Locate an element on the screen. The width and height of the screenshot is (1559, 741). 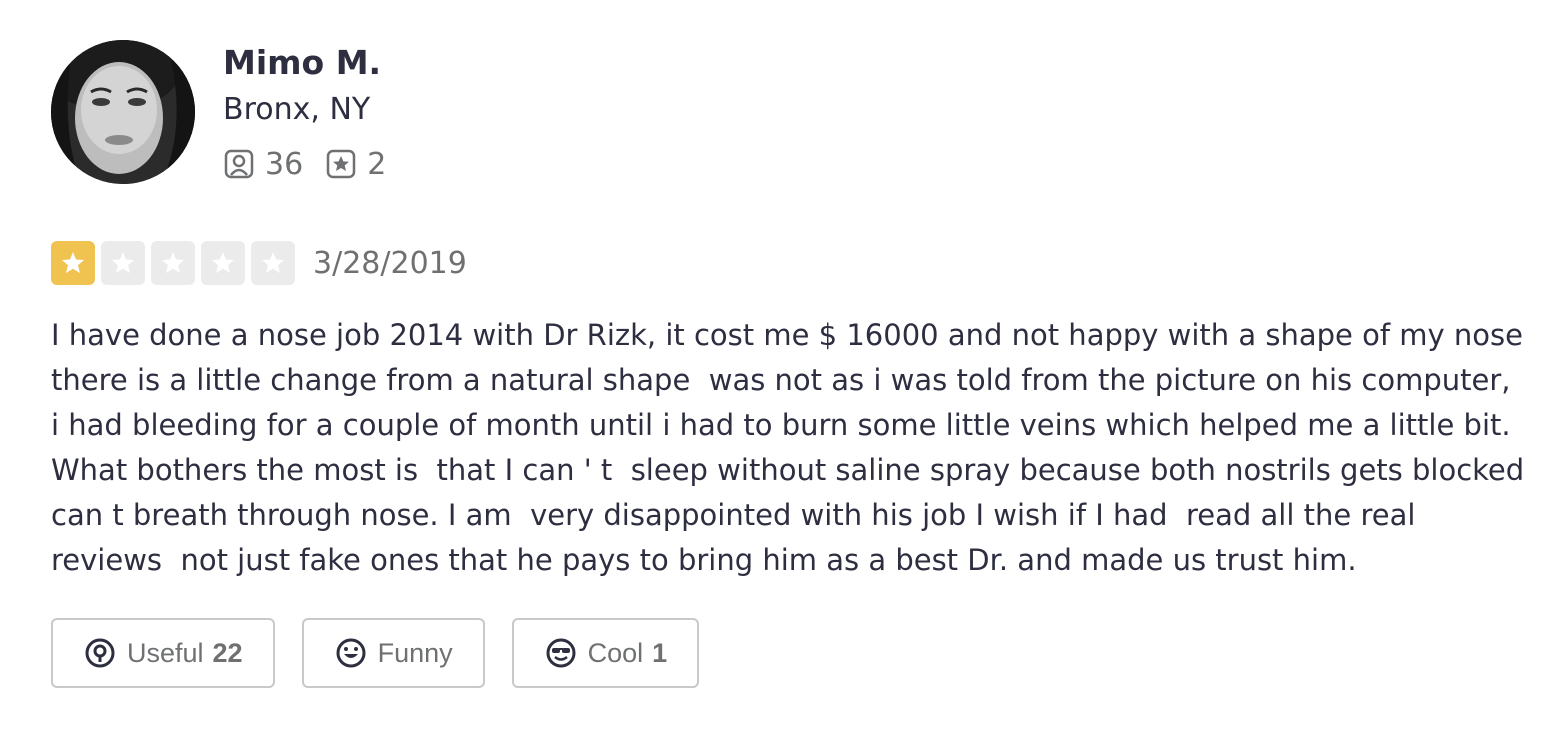
useful-count: 22 is located at coordinates (227, 652).